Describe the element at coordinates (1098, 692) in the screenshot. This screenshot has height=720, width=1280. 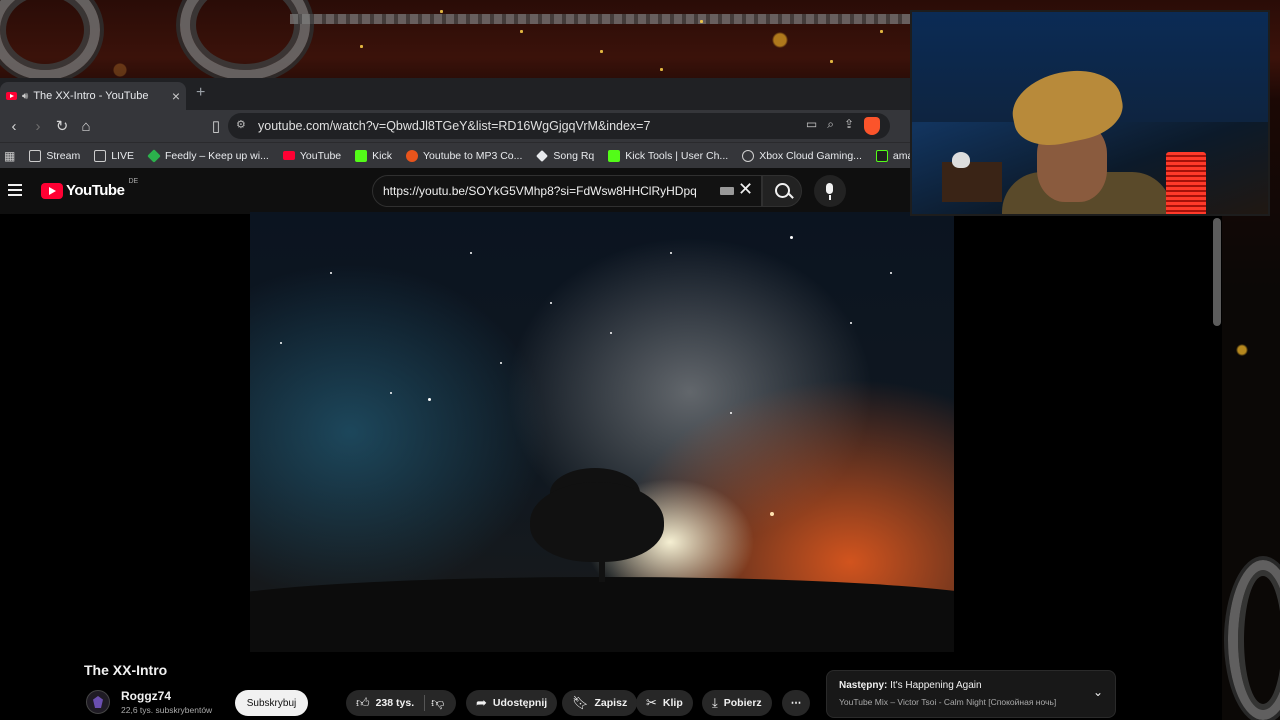
I see `chevron-down-icon: ⌄` at that location.